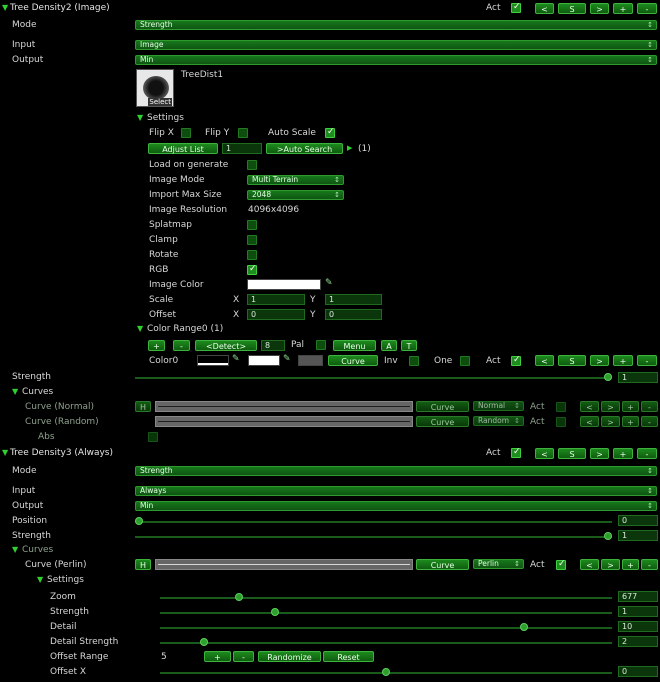 Image resolution: width=660 pixels, height=682 pixels. I want to click on detail-strength-slider-track, so click(386, 643).